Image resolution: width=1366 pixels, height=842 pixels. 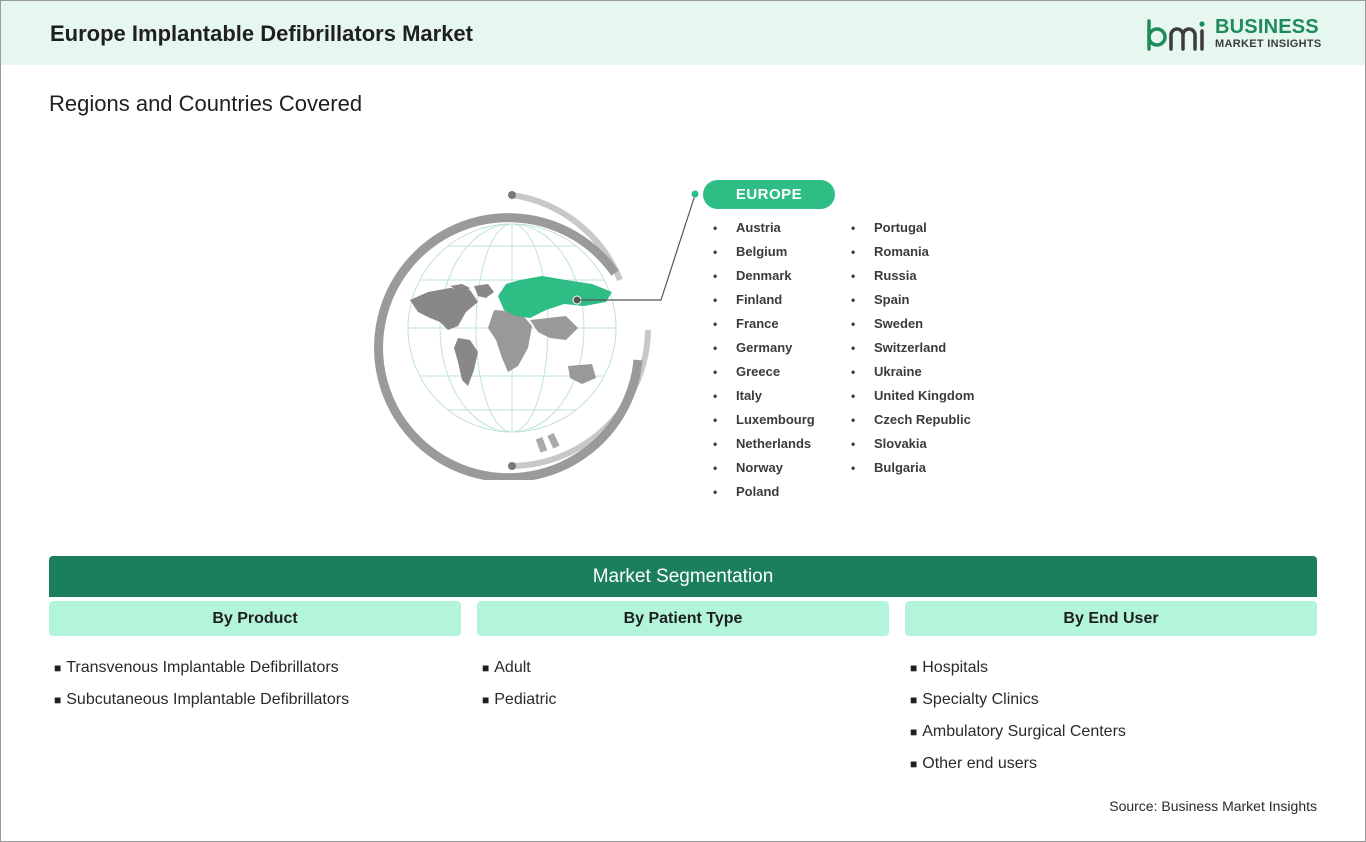 I want to click on list-item: Russia, so click(x=912, y=276).